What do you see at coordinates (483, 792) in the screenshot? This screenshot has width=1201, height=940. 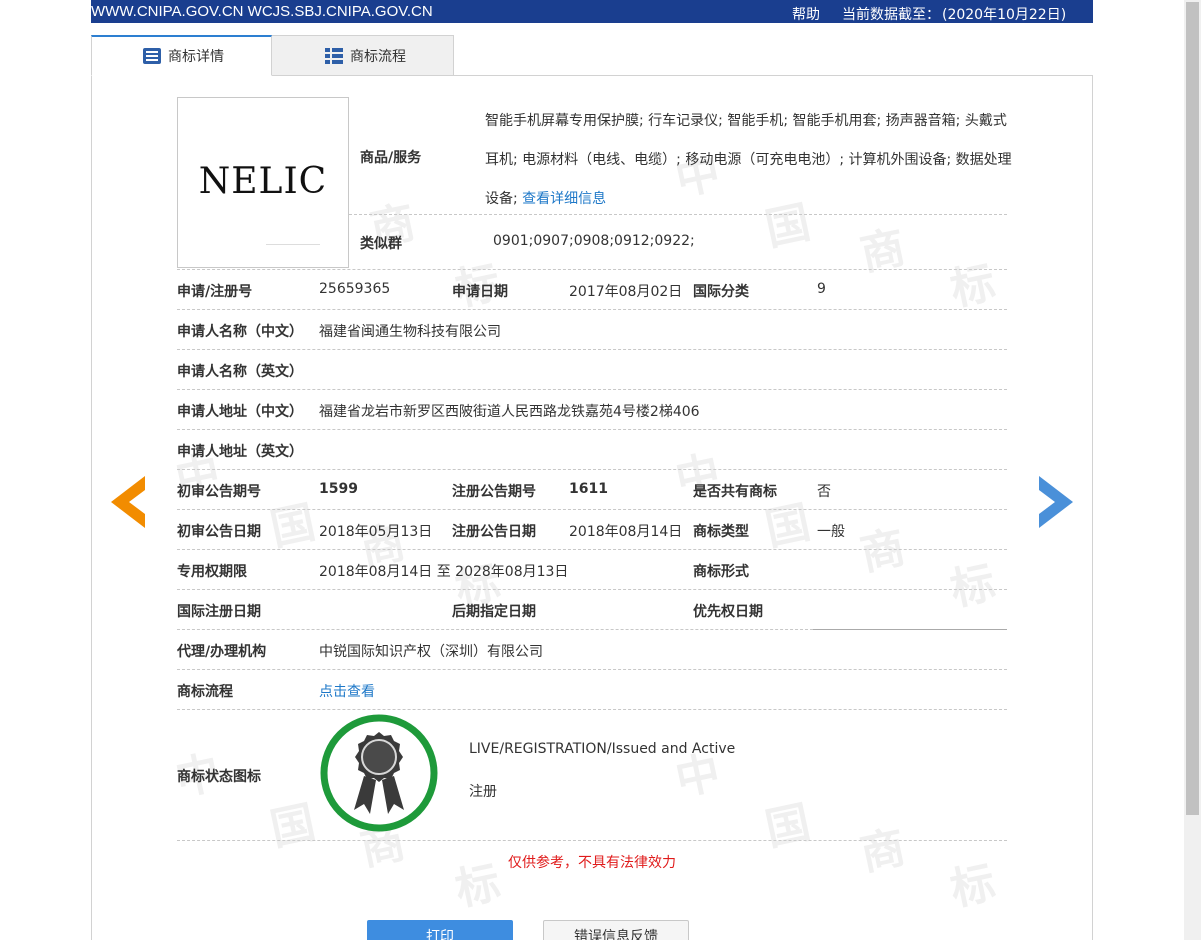 I see `status-cn-value: 注册` at bounding box center [483, 792].